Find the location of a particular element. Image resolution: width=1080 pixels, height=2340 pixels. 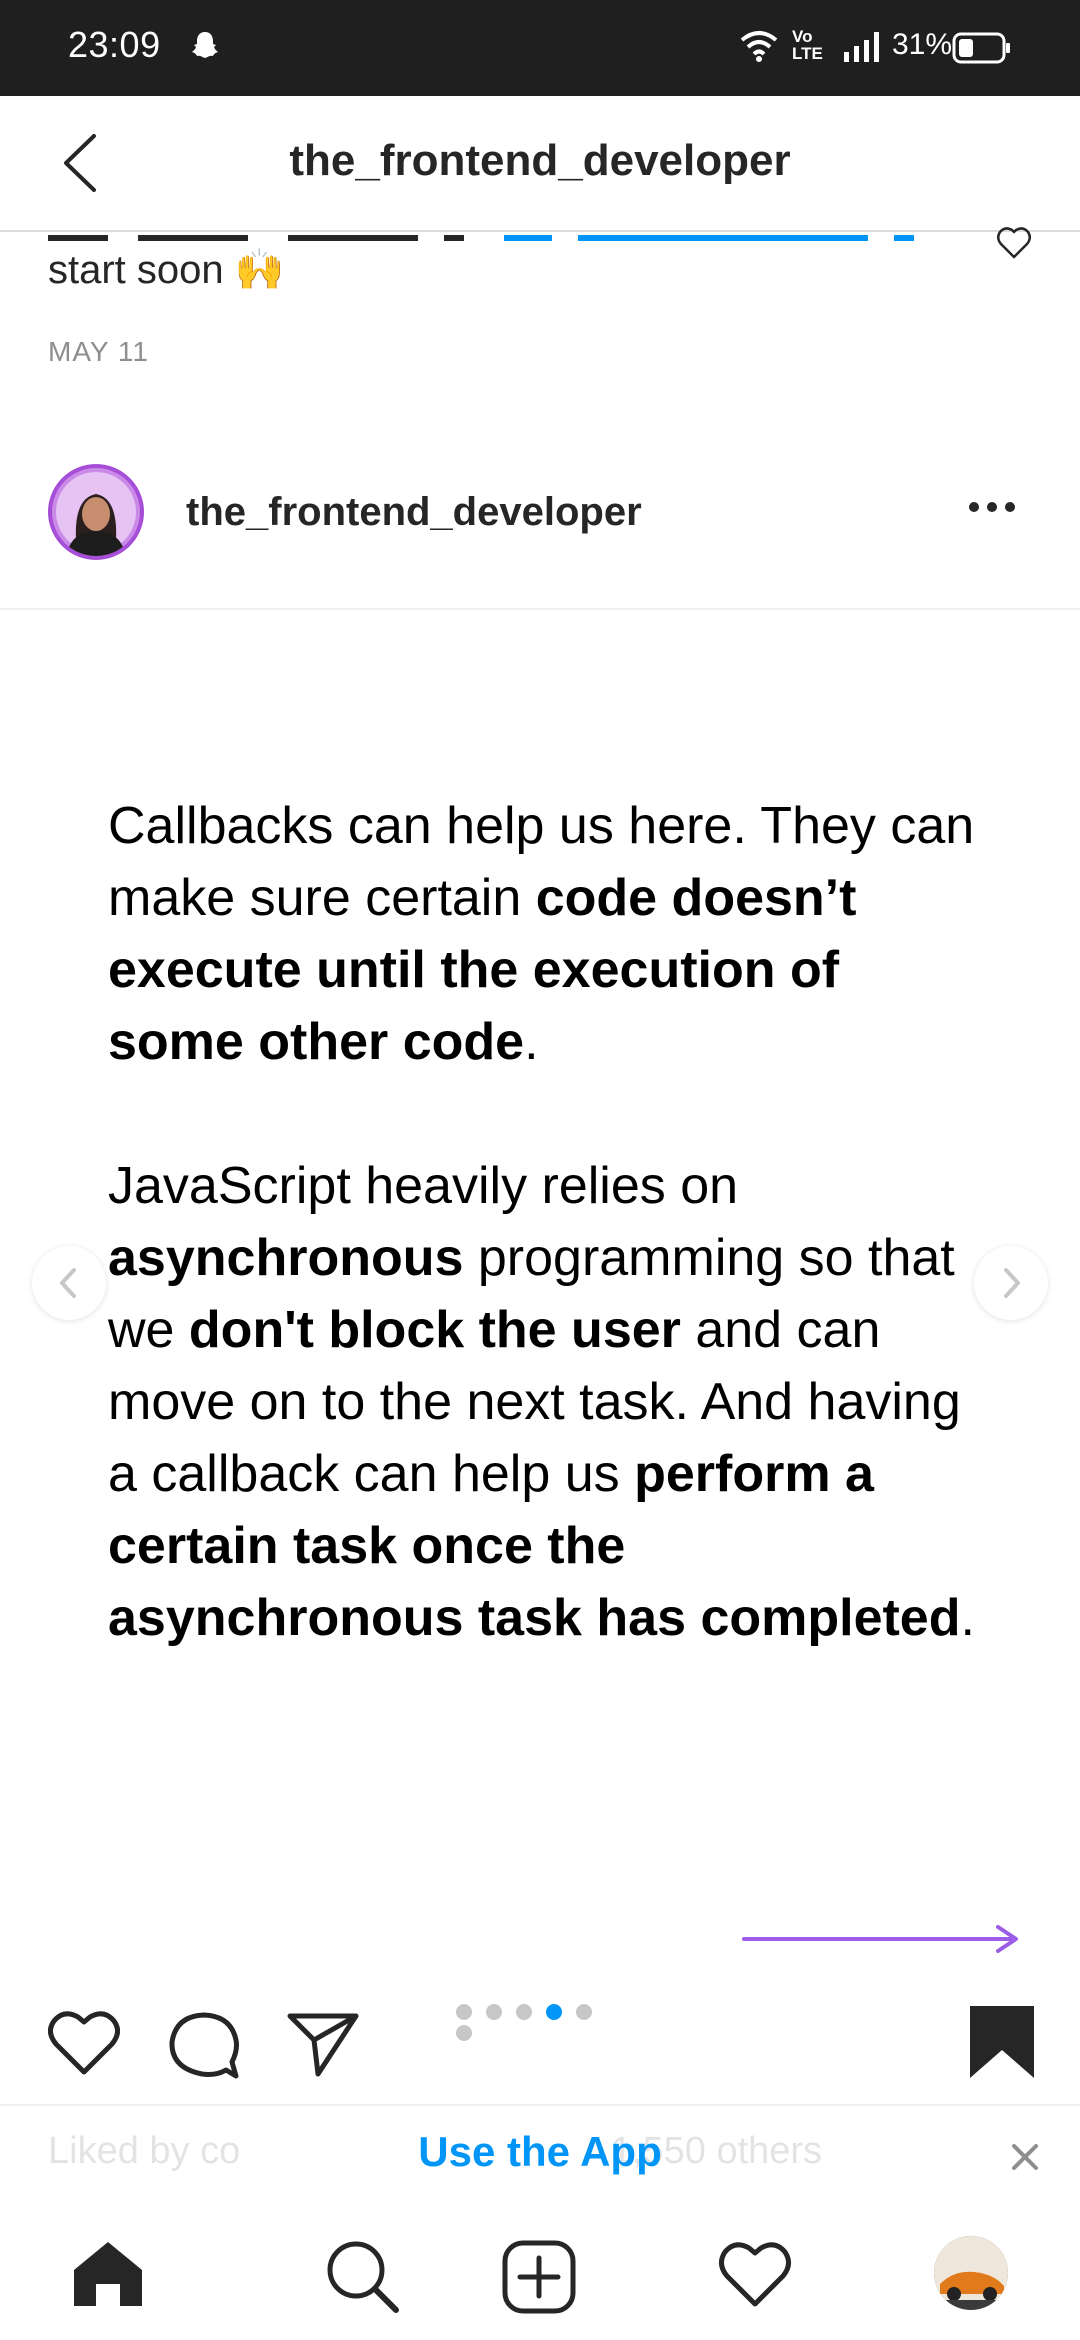

volte-bottom: LTE is located at coordinates (807, 53).